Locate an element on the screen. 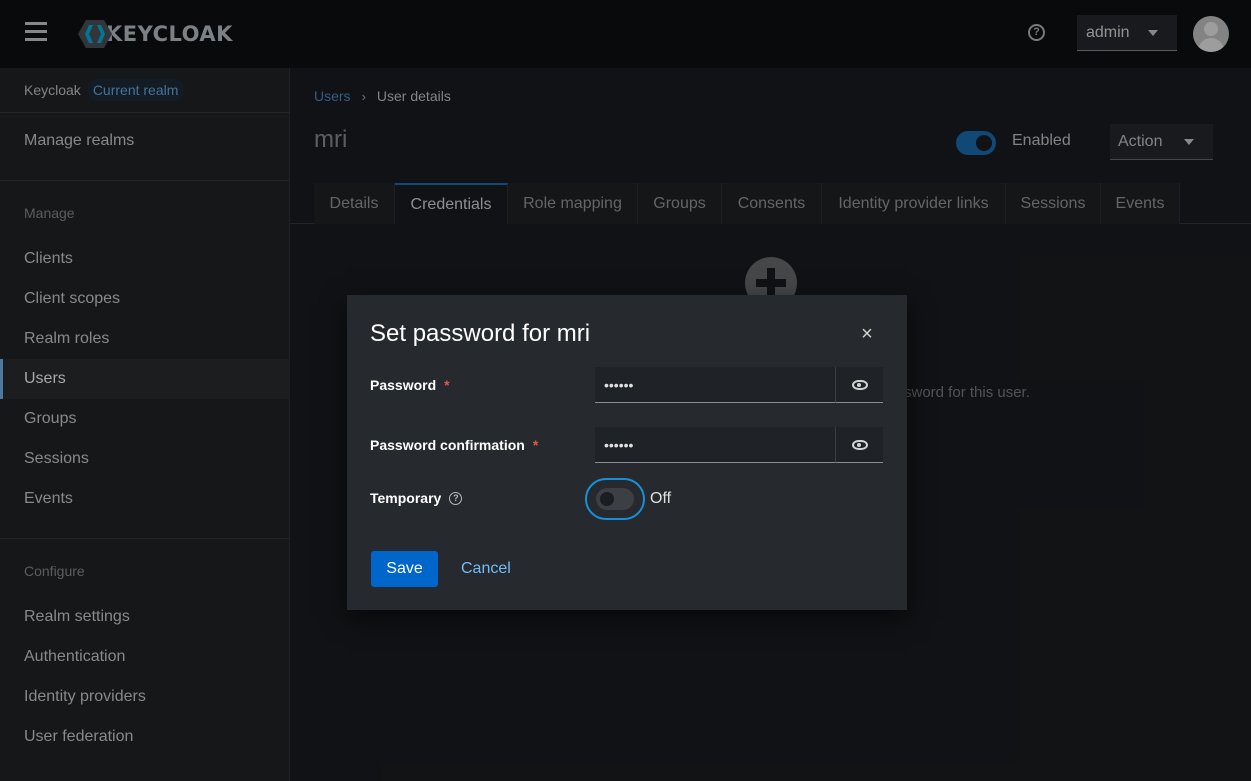 Image resolution: width=1251 pixels, height=781 pixels. temporary-label: Temporary ? is located at coordinates (416, 498).